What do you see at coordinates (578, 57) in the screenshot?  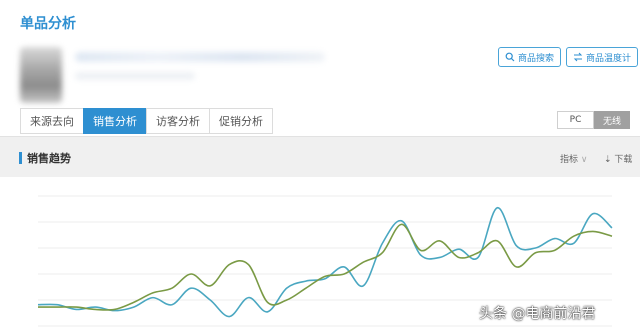 I see `exchange-icon` at bounding box center [578, 57].